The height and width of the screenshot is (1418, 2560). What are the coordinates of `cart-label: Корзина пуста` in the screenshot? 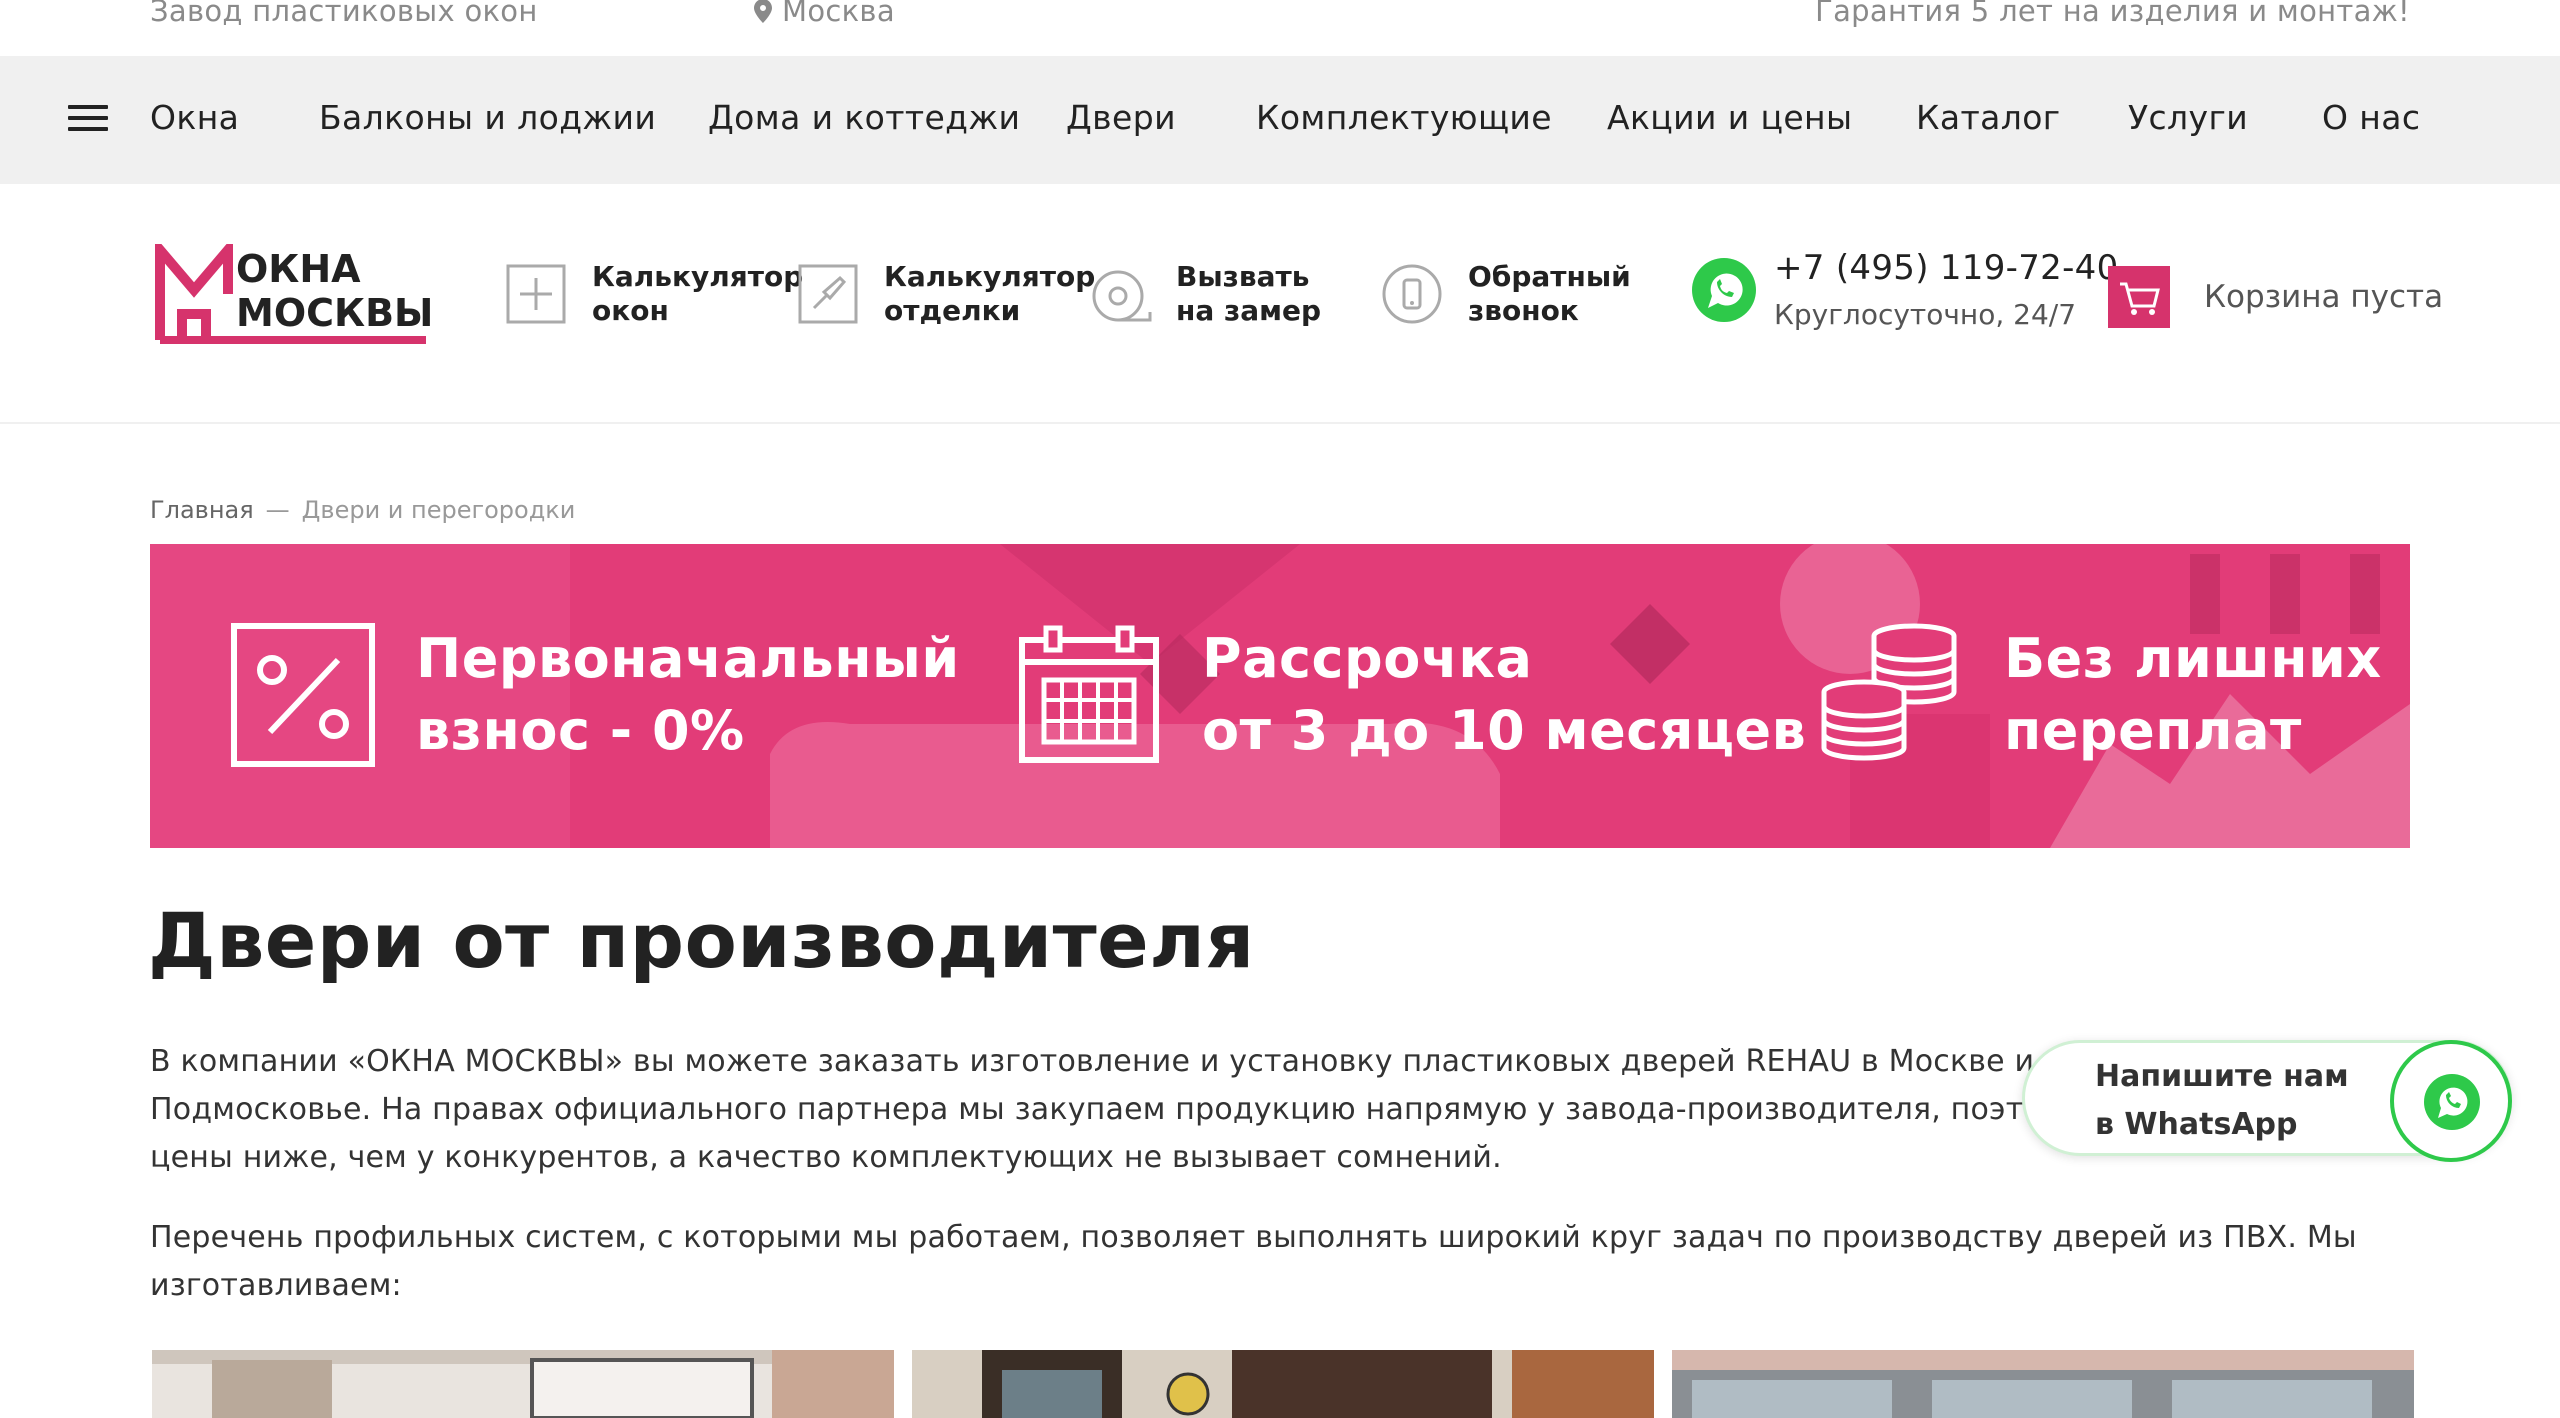 It's located at (2324, 297).